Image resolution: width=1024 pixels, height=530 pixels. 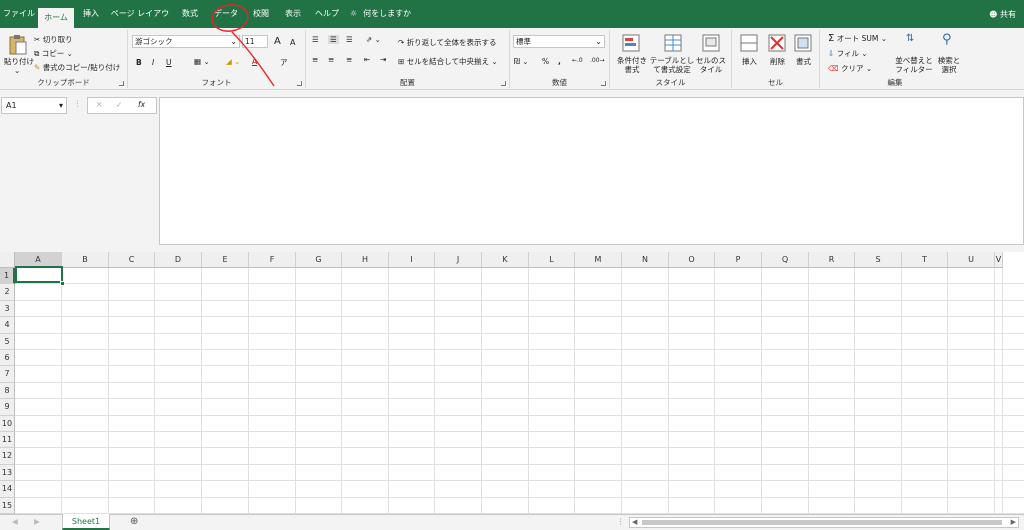 What do you see at coordinates (293, 14) in the screenshot?
I see `tab-view: 表示` at bounding box center [293, 14].